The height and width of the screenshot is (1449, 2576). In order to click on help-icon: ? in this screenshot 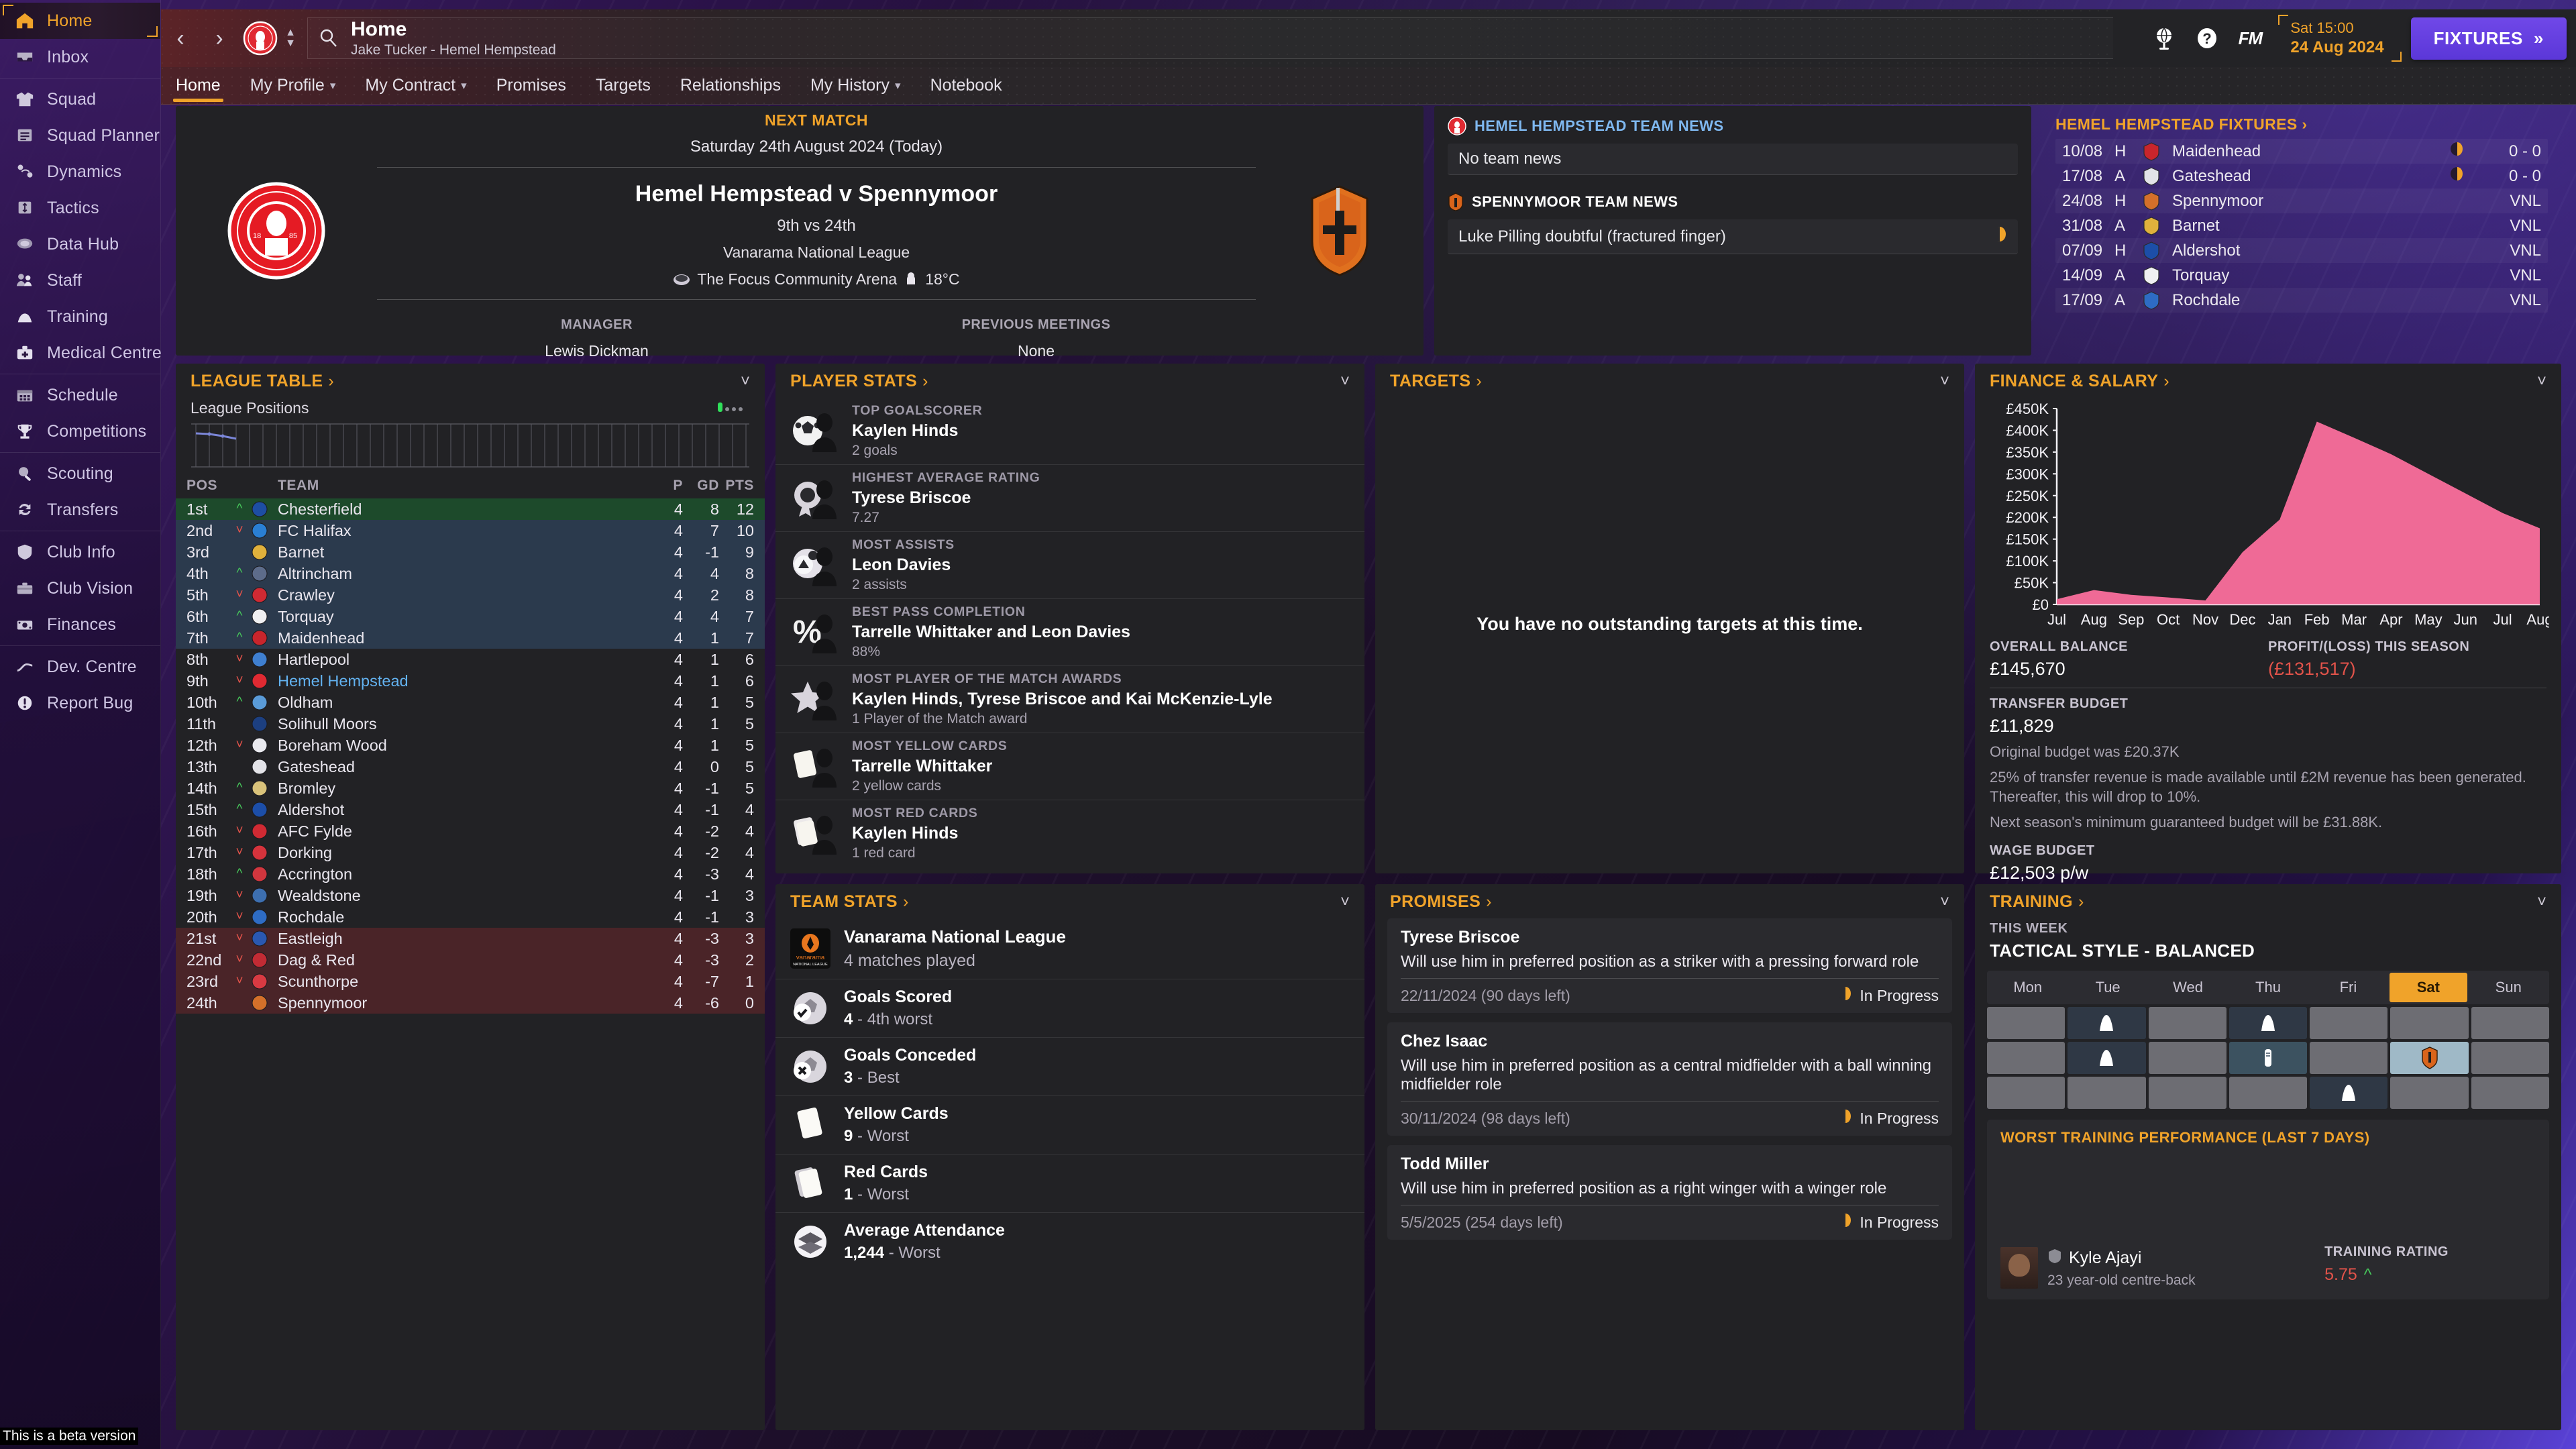, I will do `click(2207, 38)`.